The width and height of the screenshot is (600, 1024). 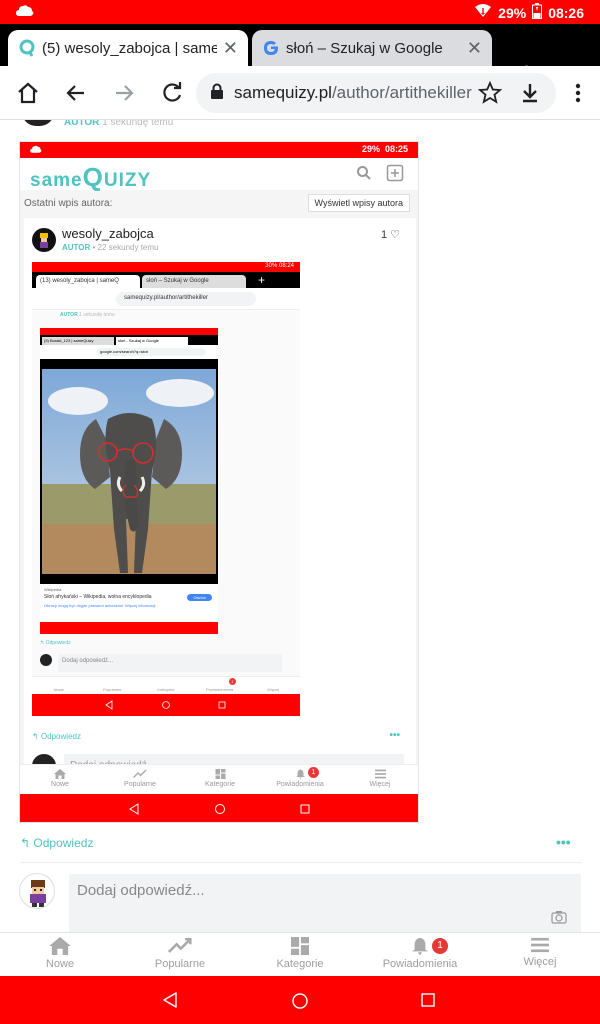 What do you see at coordinates (44, 240) in the screenshot?
I see `author-avatar` at bounding box center [44, 240].